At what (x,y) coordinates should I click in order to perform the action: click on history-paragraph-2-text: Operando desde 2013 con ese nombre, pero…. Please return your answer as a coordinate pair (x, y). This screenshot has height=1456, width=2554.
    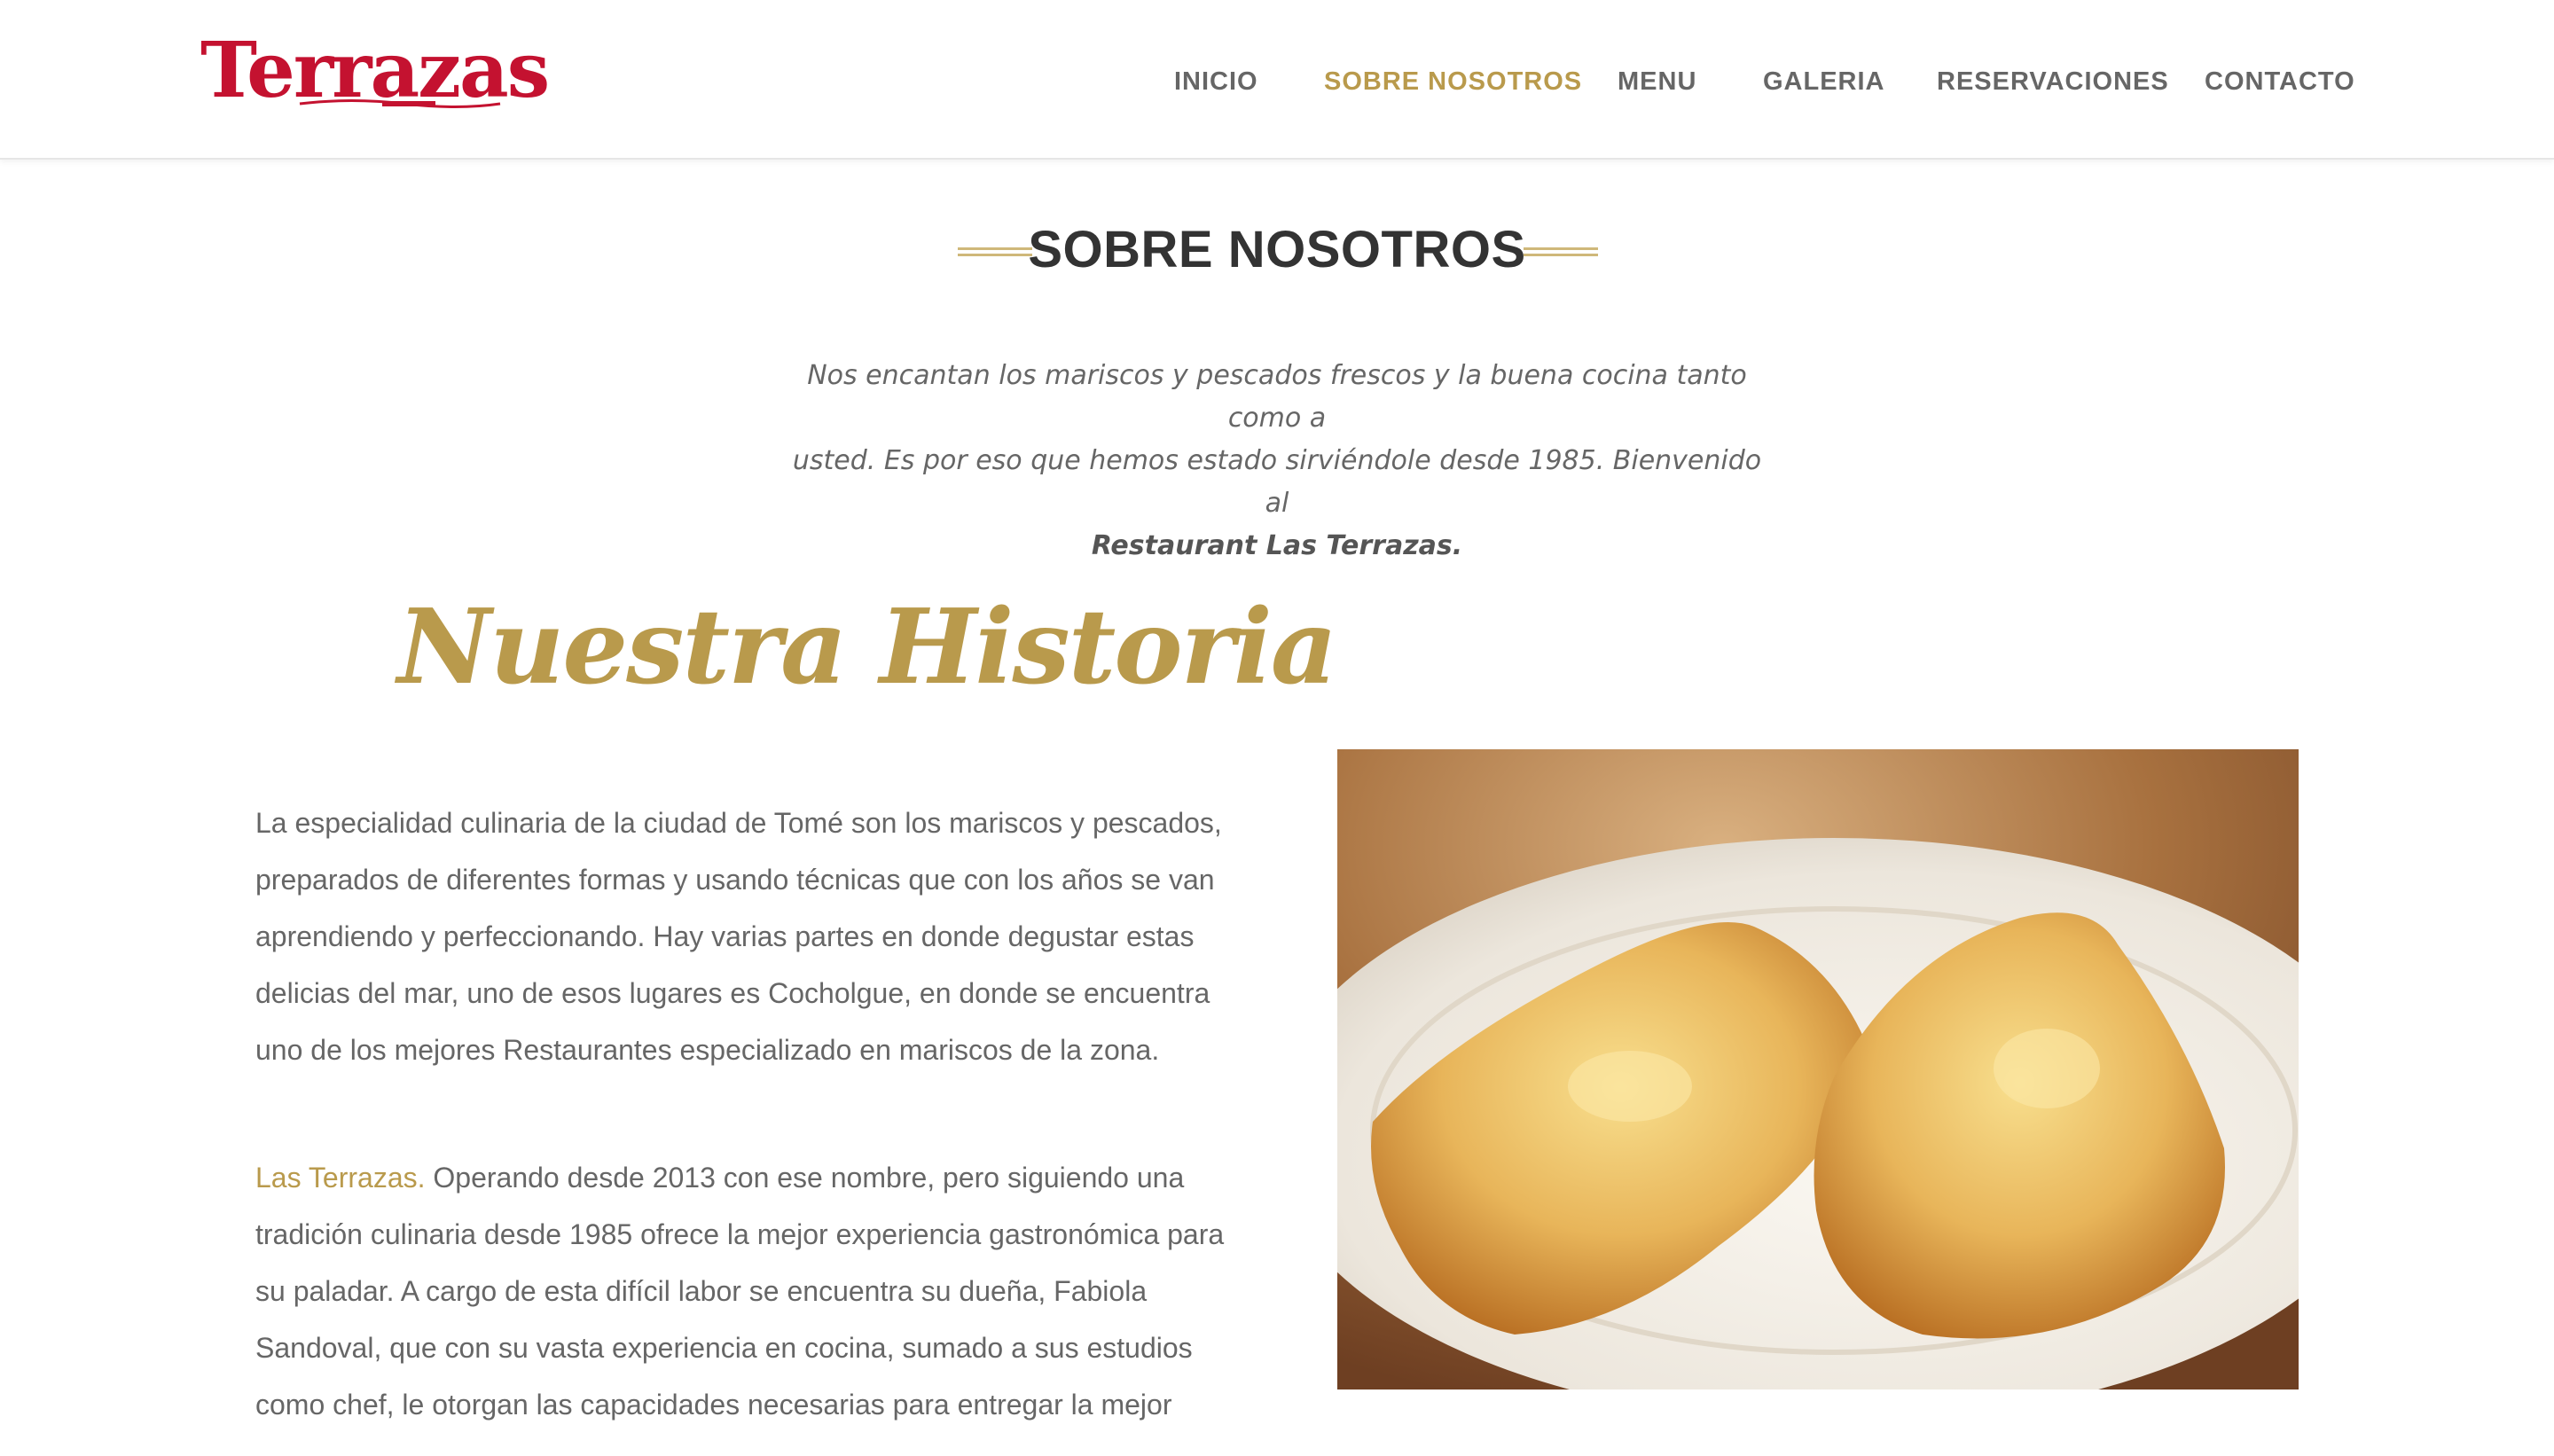
    Looking at the image, I should click on (740, 1291).